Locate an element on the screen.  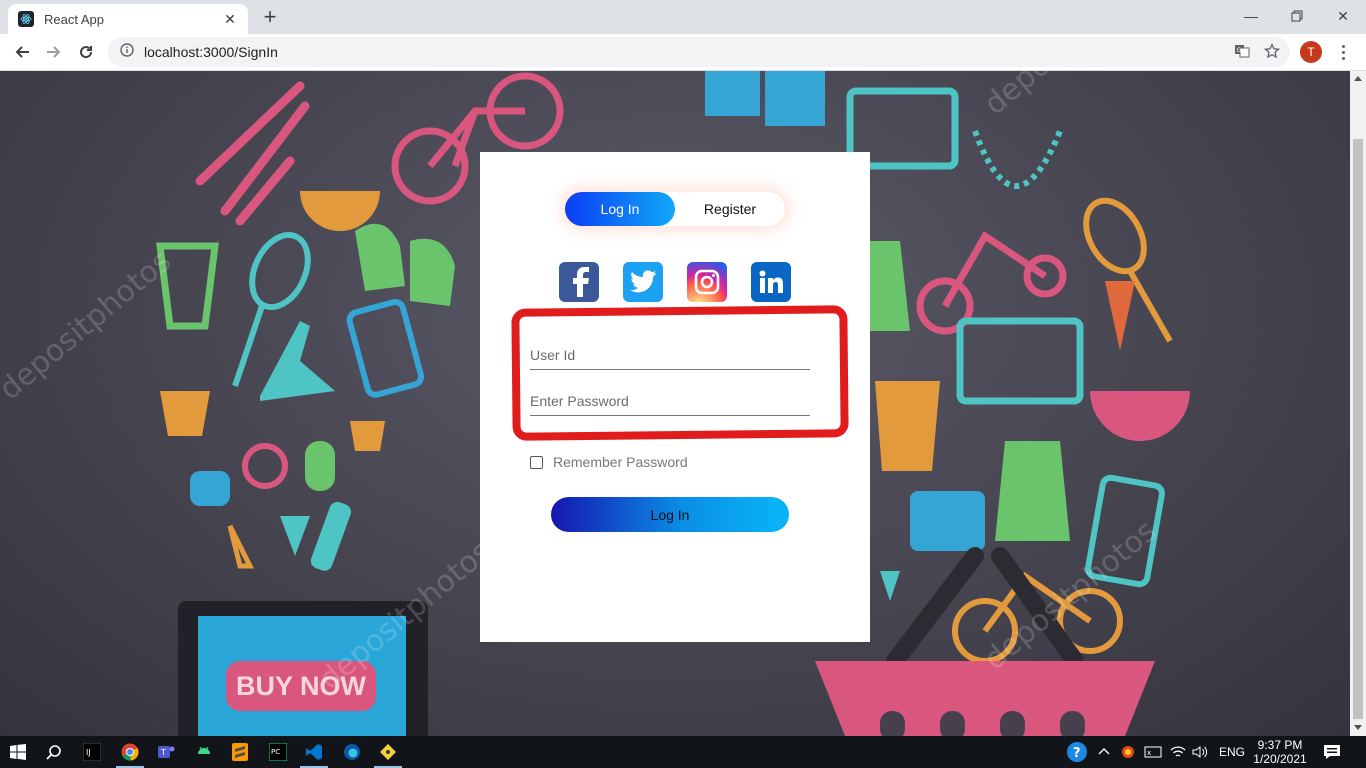
browser-toolbar: localhost:3000/SignIn G T is located at coordinates (683, 52).